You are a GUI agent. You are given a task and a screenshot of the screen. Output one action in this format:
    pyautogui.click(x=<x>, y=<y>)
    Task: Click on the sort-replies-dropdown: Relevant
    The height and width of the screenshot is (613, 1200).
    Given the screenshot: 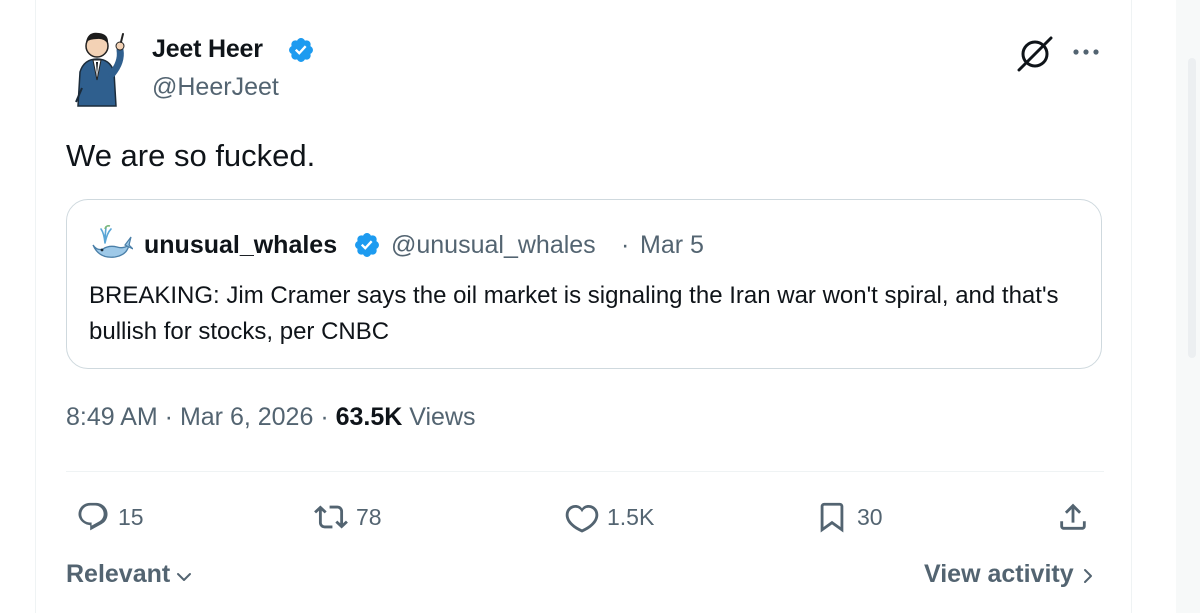 What is the action you would take?
    pyautogui.click(x=130, y=574)
    